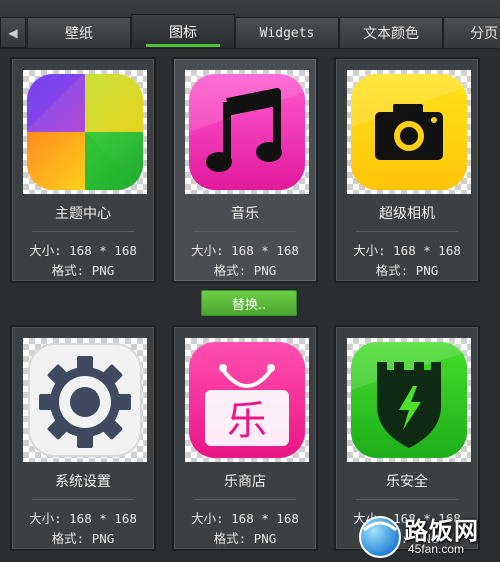 The width and height of the screenshot is (500, 562). I want to click on store-icon: 乐, so click(247, 400).